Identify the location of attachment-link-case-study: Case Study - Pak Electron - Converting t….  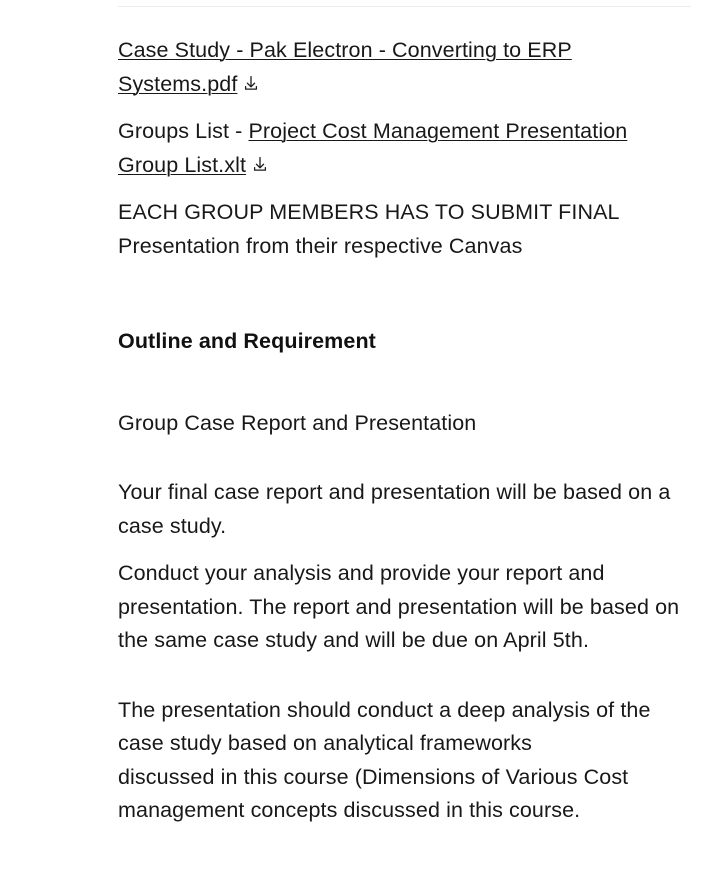
(345, 67).